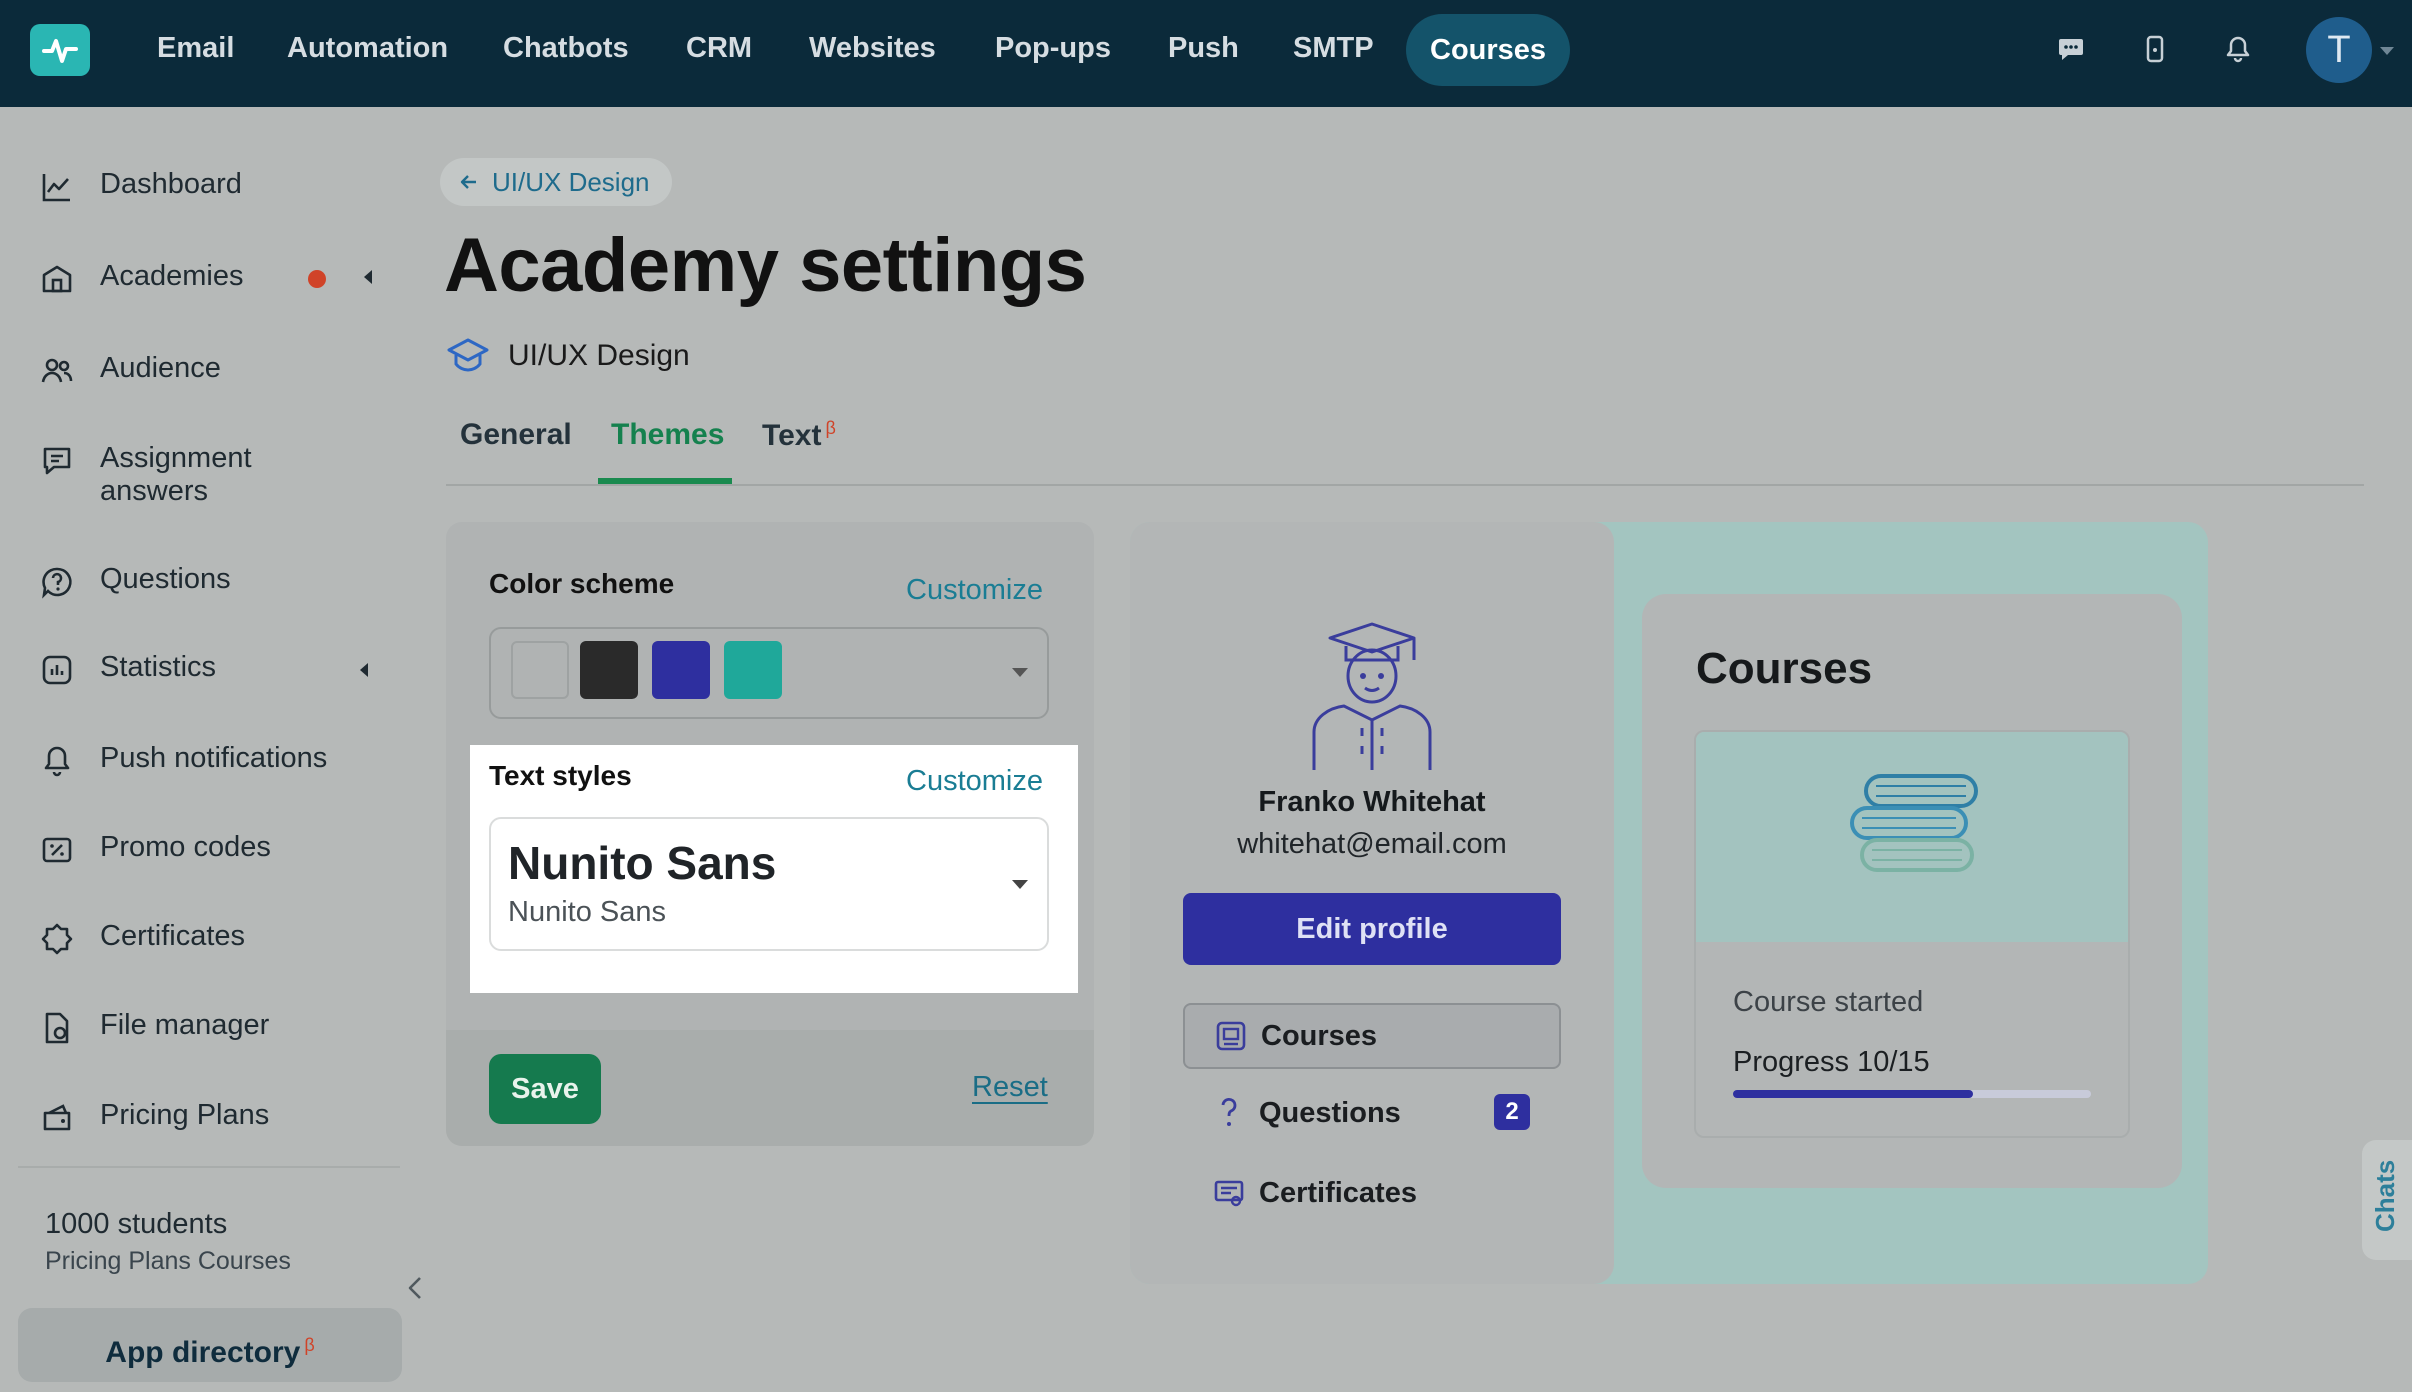  Describe the element at coordinates (599, 355) in the screenshot. I see `academy-name-label: UI/UX Design` at that location.